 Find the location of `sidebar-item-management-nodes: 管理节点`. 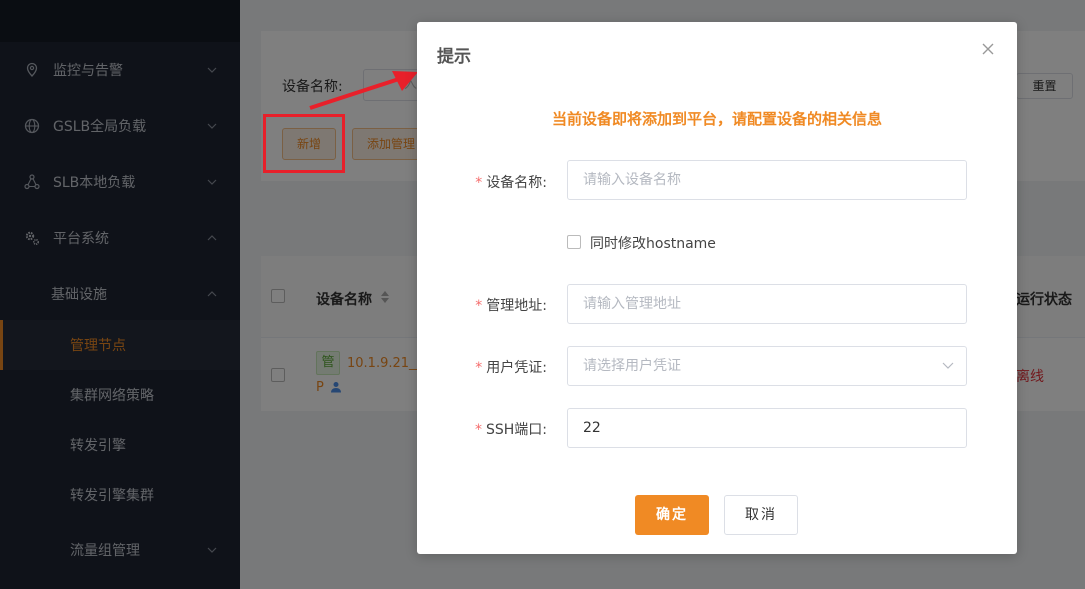

sidebar-item-management-nodes: 管理节点 is located at coordinates (120, 345).